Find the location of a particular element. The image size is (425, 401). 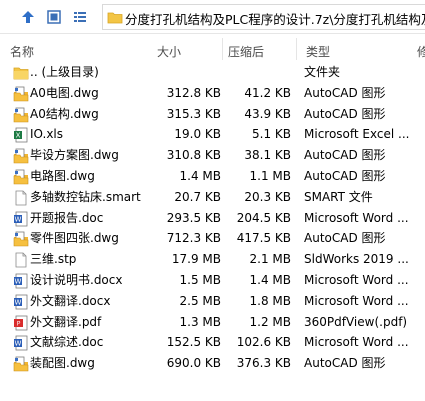

file-name: 外文翻译.pdf is located at coordinates (66, 321).